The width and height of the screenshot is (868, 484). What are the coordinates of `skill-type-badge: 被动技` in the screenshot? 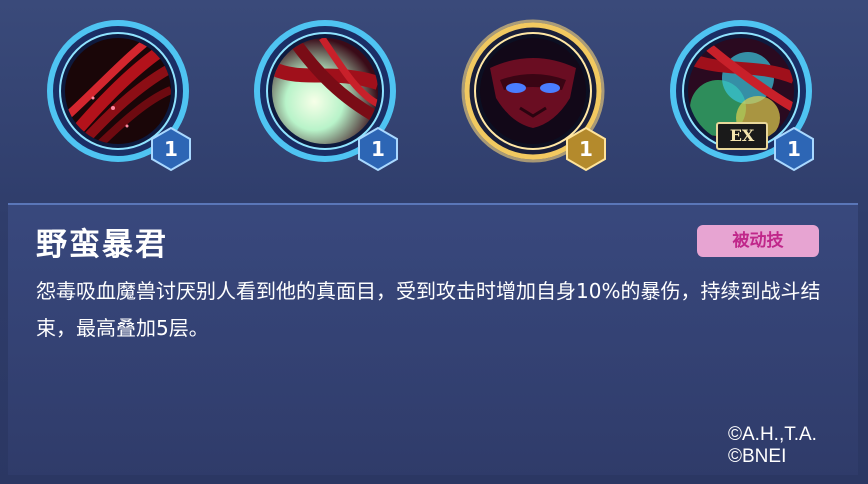 It's located at (758, 241).